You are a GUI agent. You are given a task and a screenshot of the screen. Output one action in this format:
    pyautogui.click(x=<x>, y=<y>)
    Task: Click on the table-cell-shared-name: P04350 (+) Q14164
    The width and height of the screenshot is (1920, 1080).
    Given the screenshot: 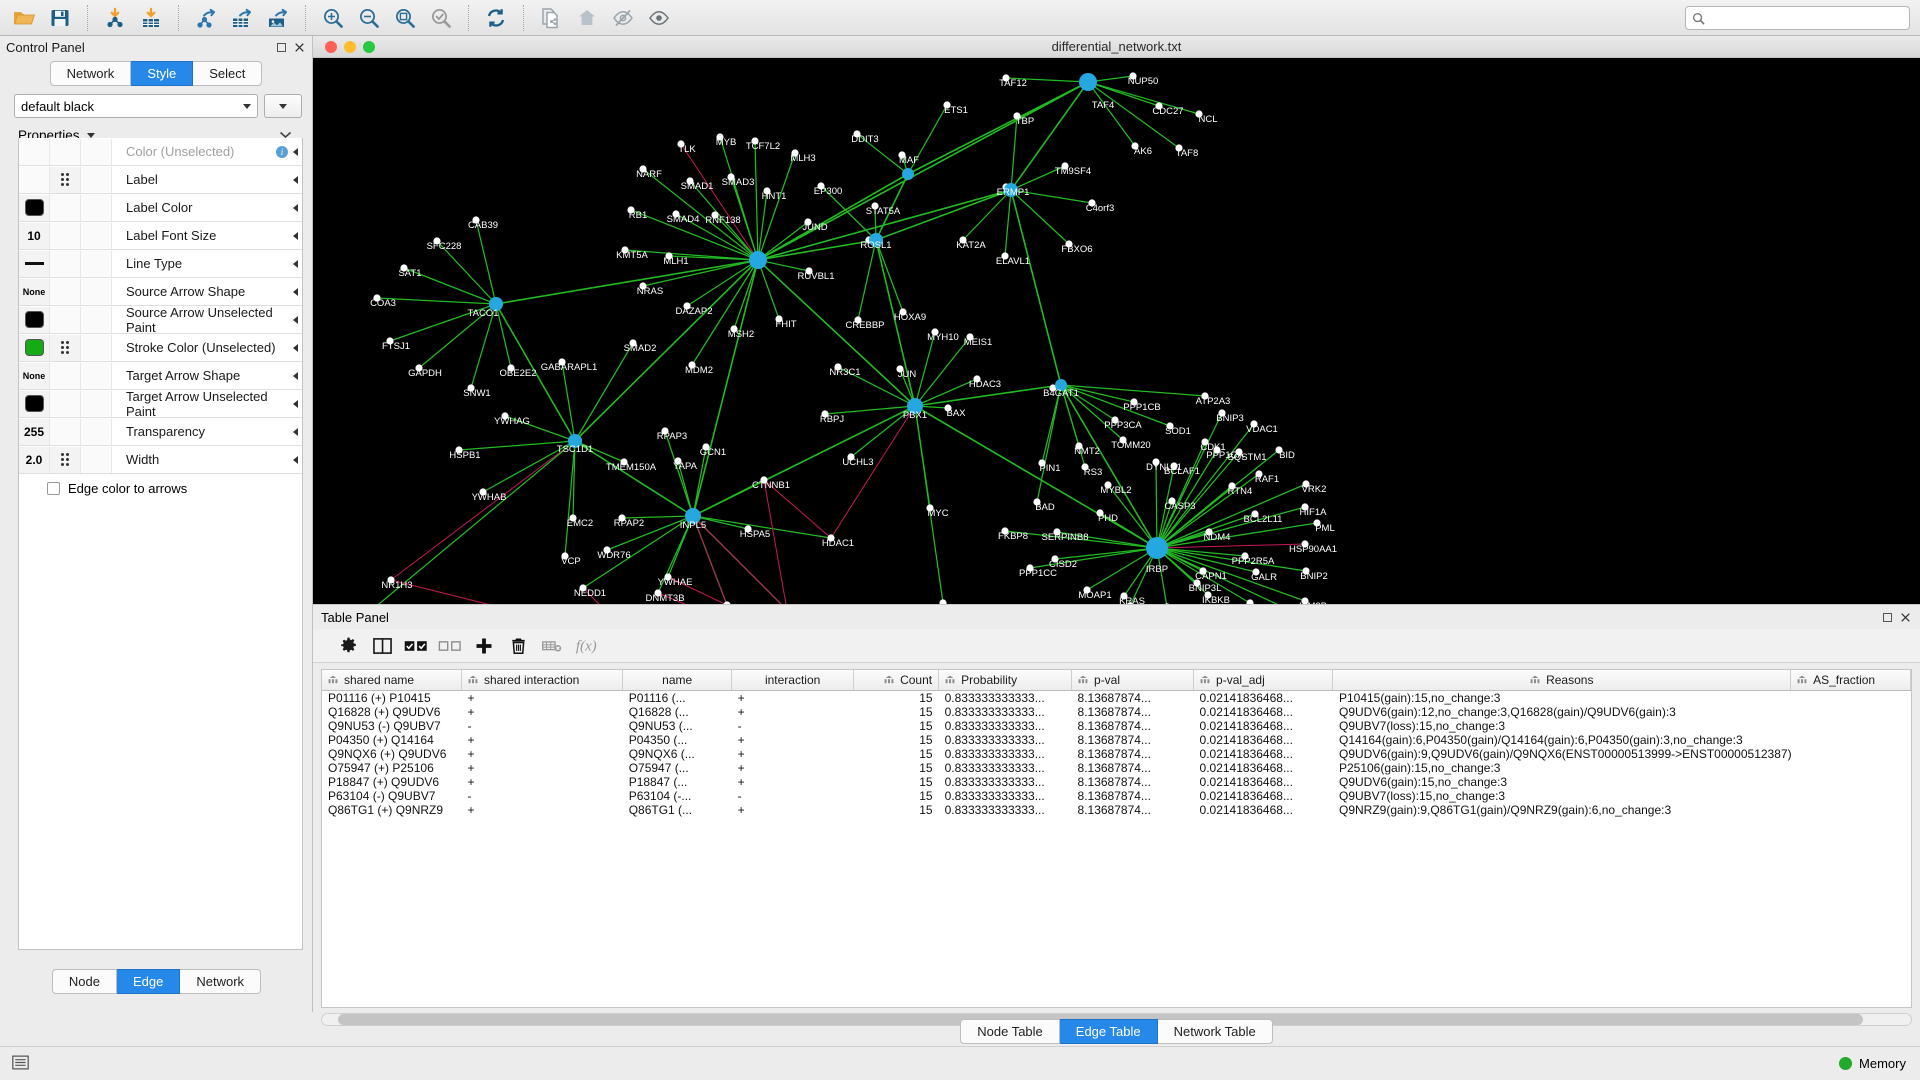 What is the action you would take?
    pyautogui.click(x=391, y=740)
    